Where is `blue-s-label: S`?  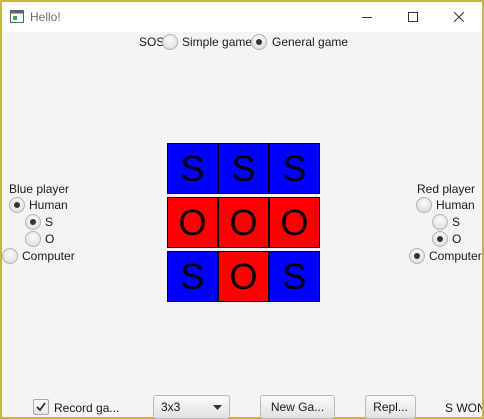
blue-s-label: S is located at coordinates (49, 222).